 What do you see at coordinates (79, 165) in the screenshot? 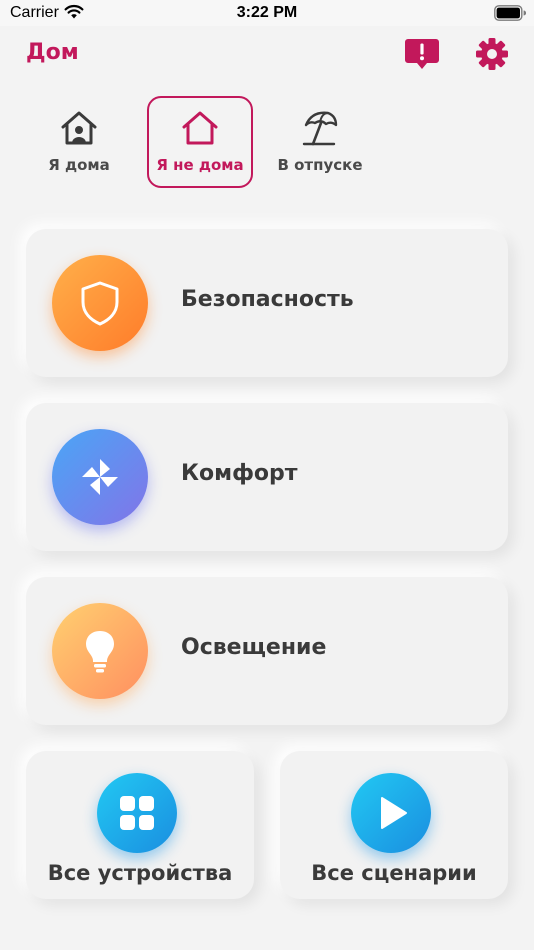
I see `mode-label: Я дома` at bounding box center [79, 165].